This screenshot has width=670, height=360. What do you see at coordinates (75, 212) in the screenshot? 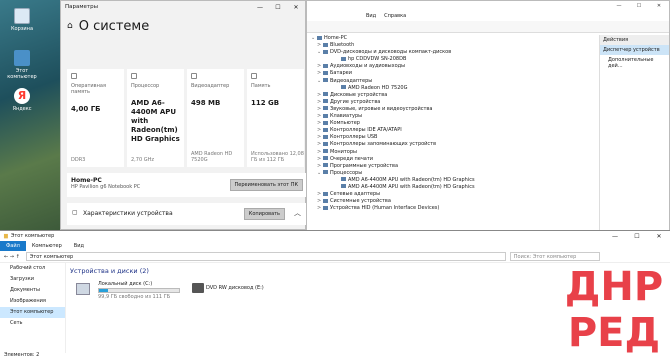
I see `info-icon: ▢` at bounding box center [75, 212].